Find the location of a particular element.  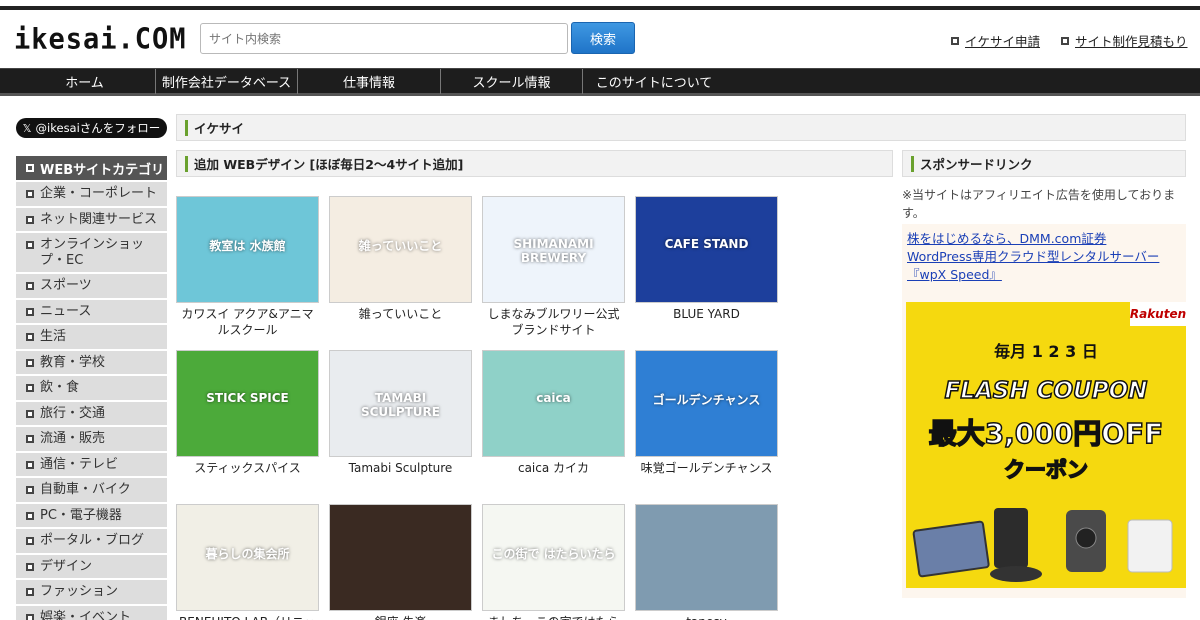

category-label: 生活 is located at coordinates (53, 336).